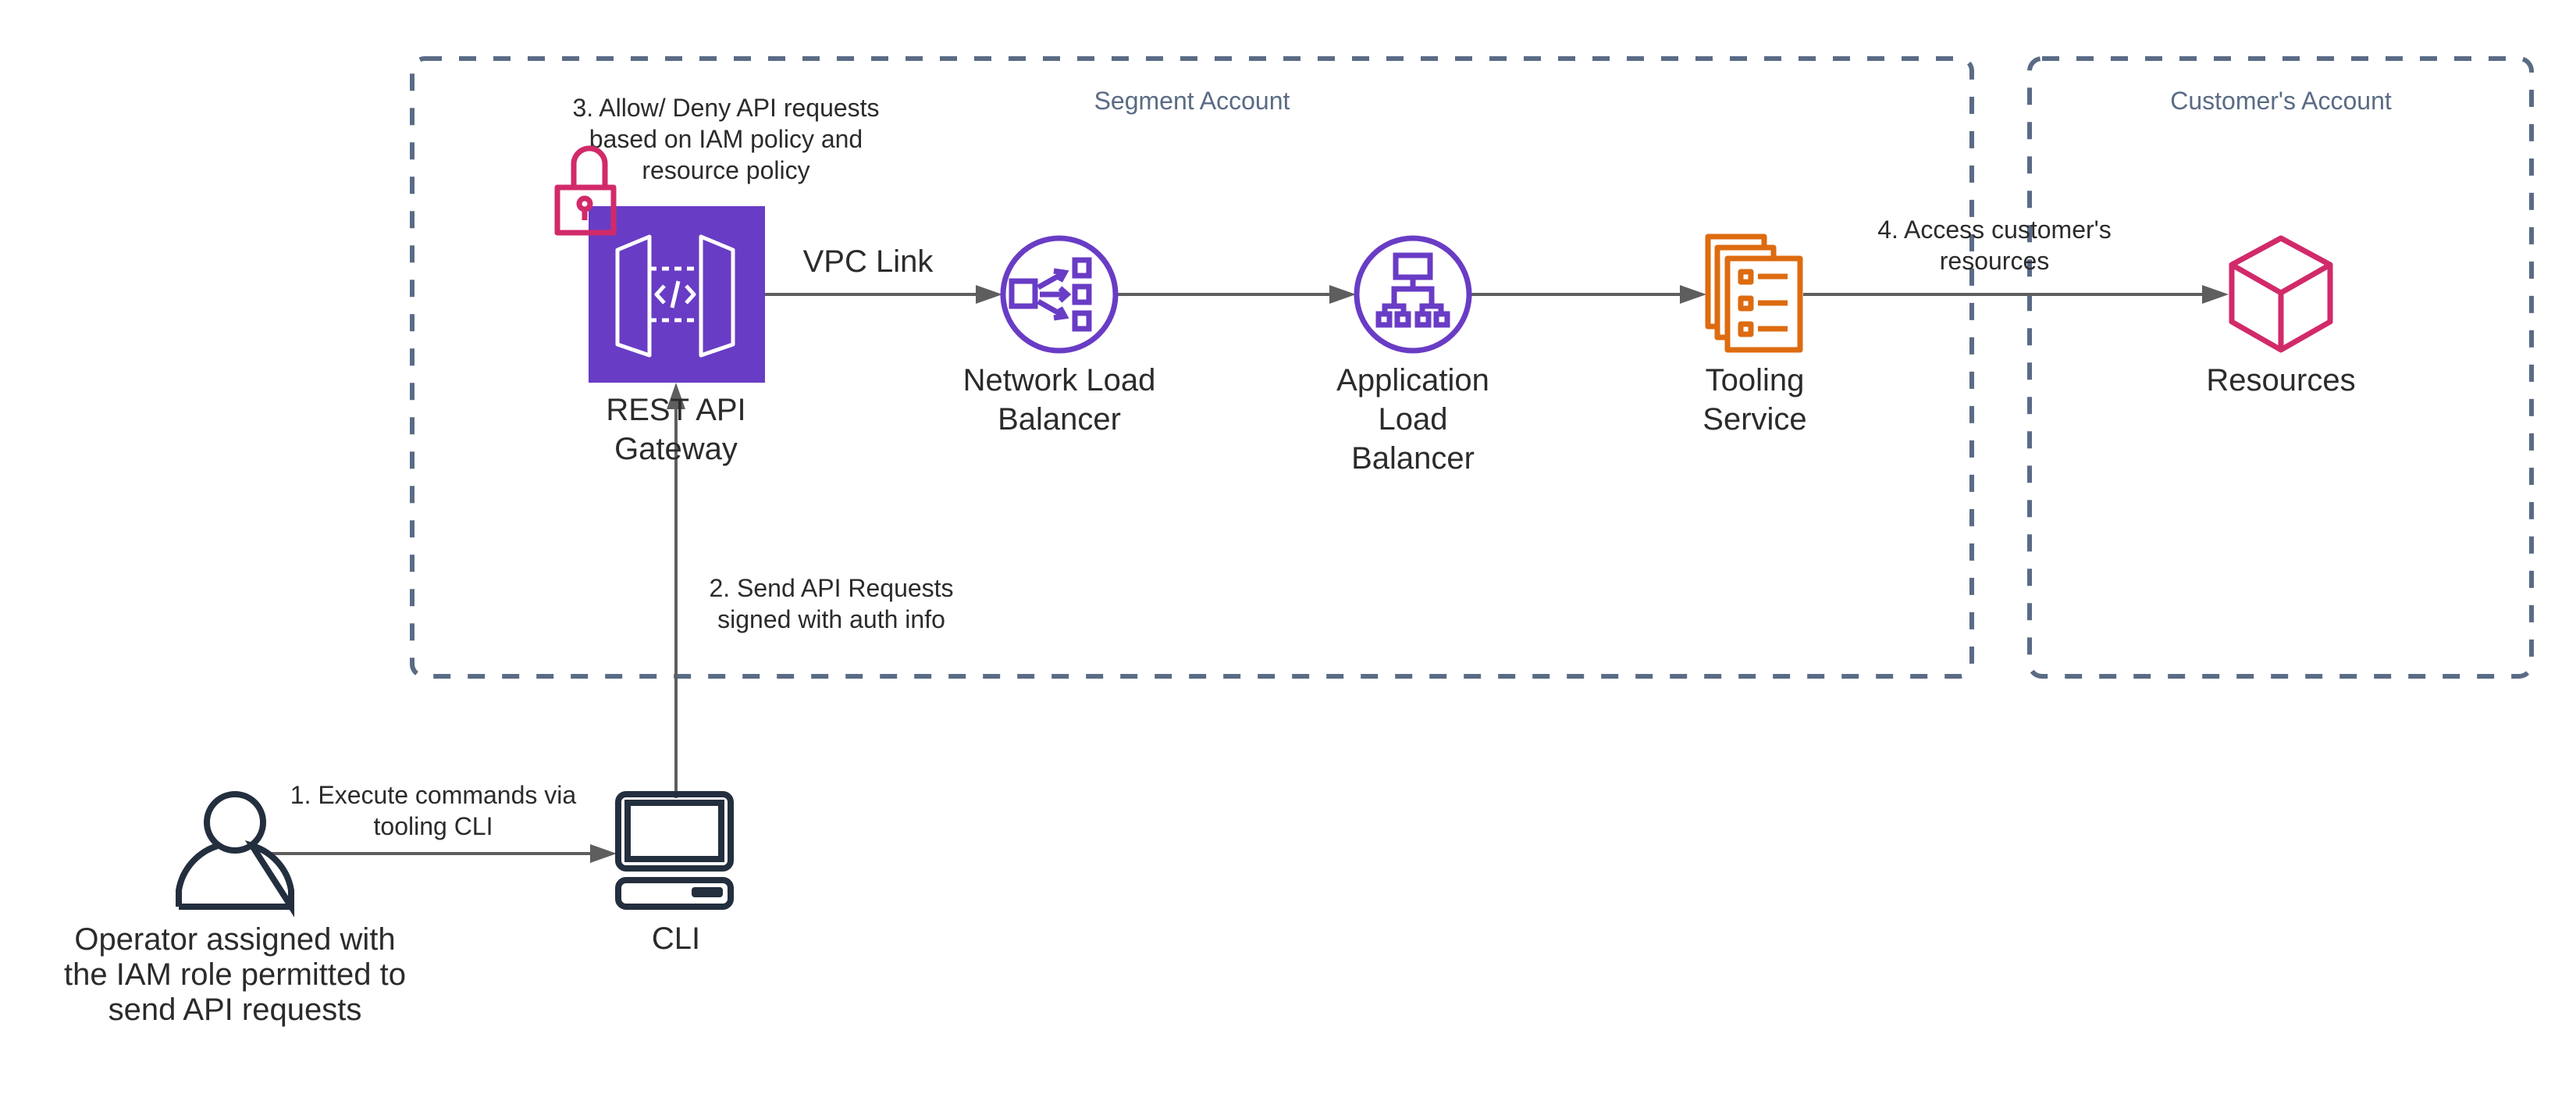 The width and height of the screenshot is (2576, 1098). I want to click on tooling-service-node: Tooling Service, so click(1755, 335).